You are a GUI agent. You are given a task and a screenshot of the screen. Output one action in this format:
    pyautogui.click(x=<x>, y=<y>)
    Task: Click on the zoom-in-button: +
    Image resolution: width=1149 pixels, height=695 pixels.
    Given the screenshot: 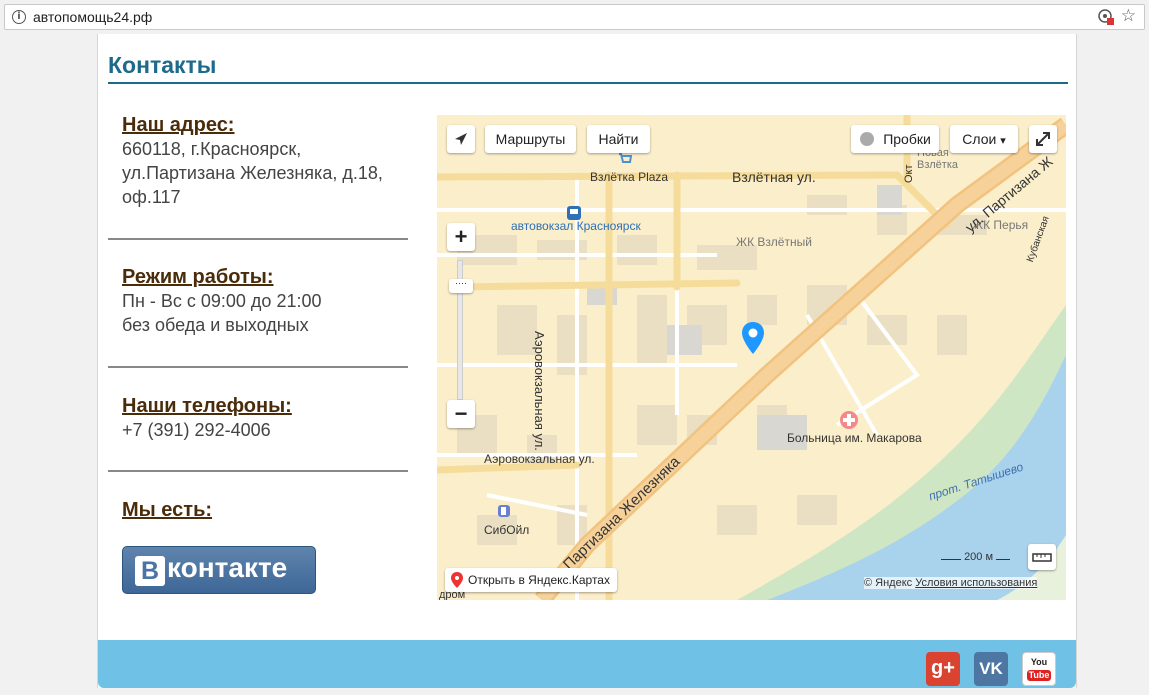 What is the action you would take?
    pyautogui.click(x=461, y=237)
    